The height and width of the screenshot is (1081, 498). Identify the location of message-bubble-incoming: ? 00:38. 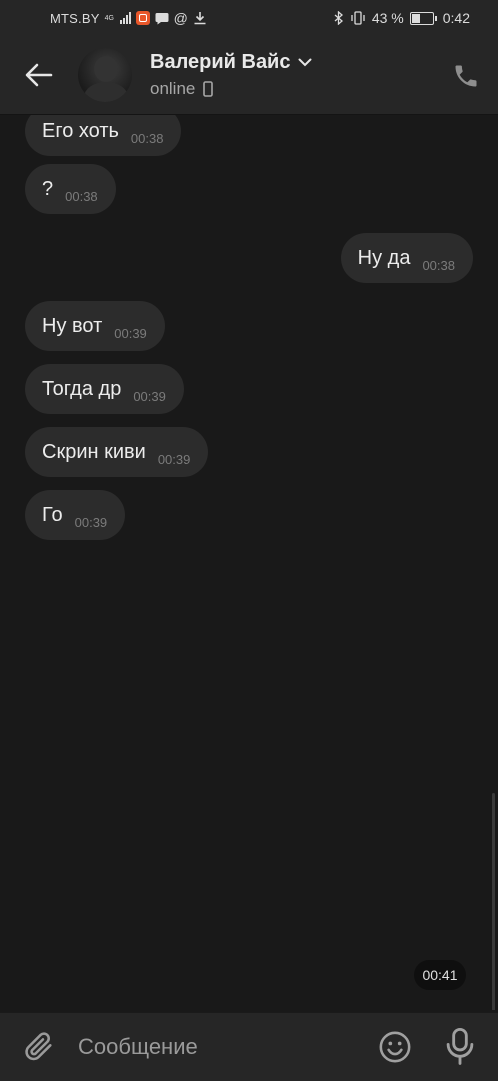
(70, 189).